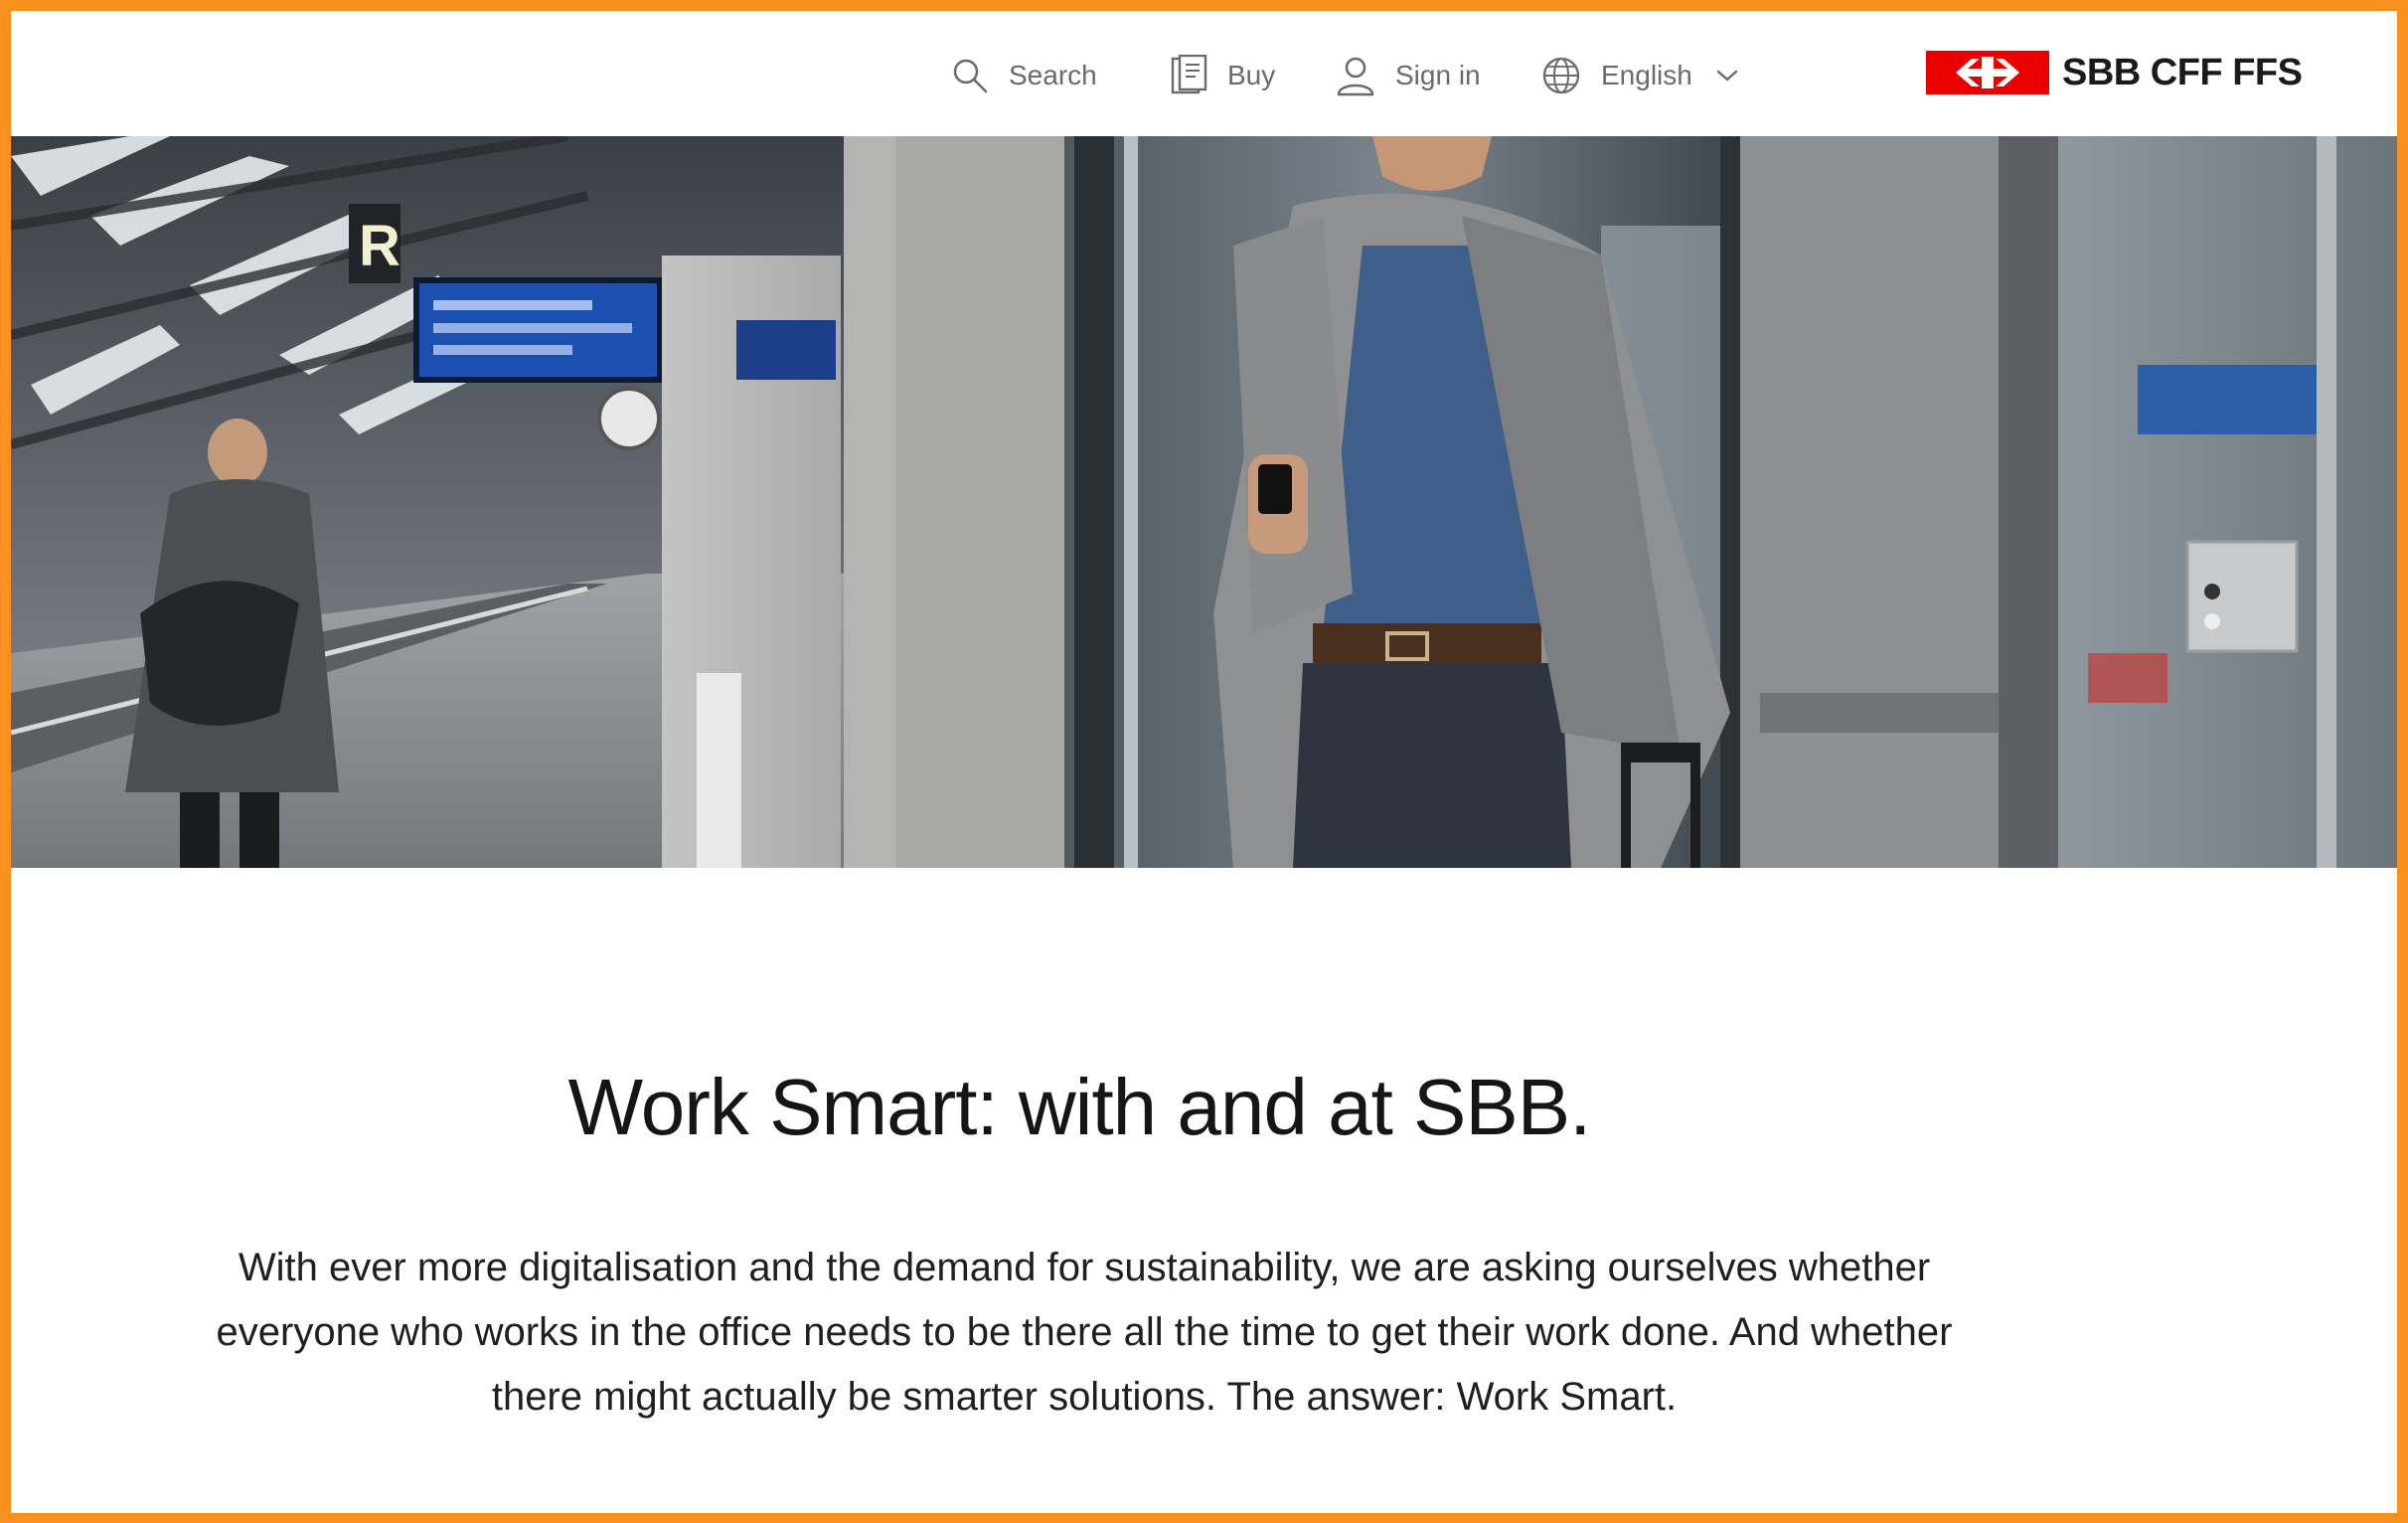 Image resolution: width=2408 pixels, height=1523 pixels. What do you see at coordinates (380, 246) in the screenshot?
I see `platform-sign-letter: R` at bounding box center [380, 246].